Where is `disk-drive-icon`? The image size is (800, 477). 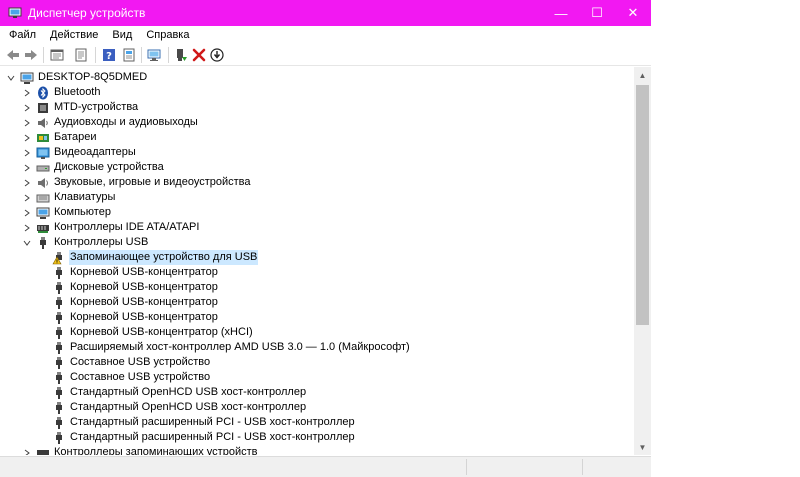 disk-drive-icon is located at coordinates (43, 168).